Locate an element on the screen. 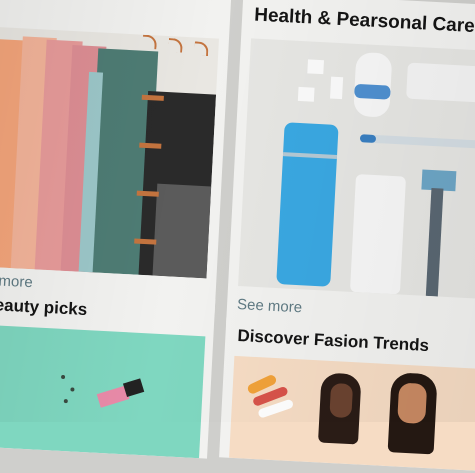 Image resolution: width=475 pixels, height=473 pixels. folder-grey is located at coordinates (182, 231).